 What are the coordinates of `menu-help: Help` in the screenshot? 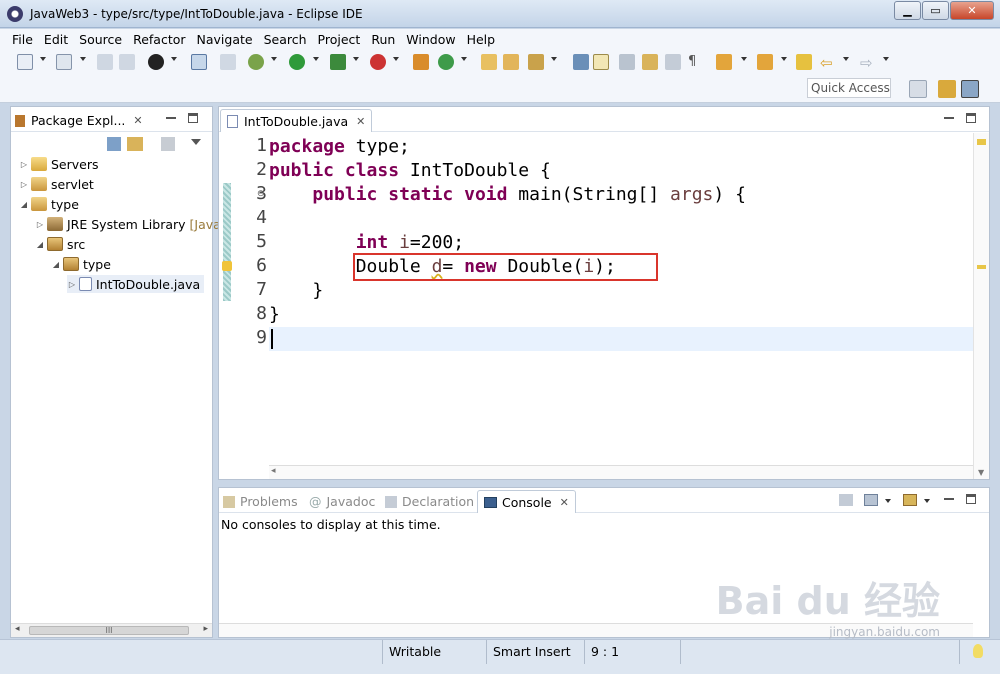 It's located at (481, 39).